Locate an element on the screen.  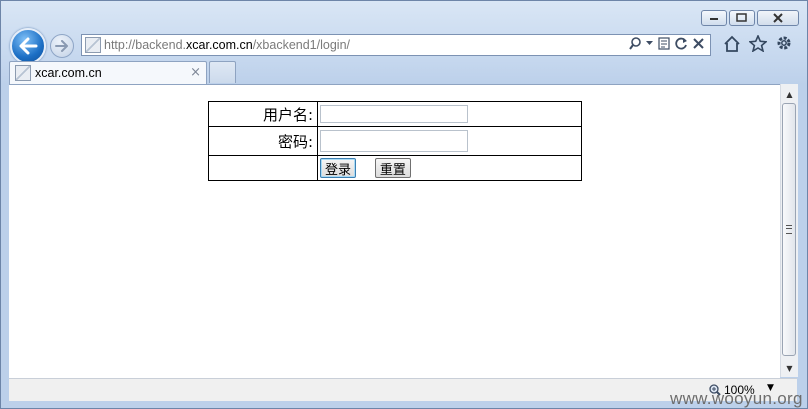
favorites-button is located at coordinates (758, 43).